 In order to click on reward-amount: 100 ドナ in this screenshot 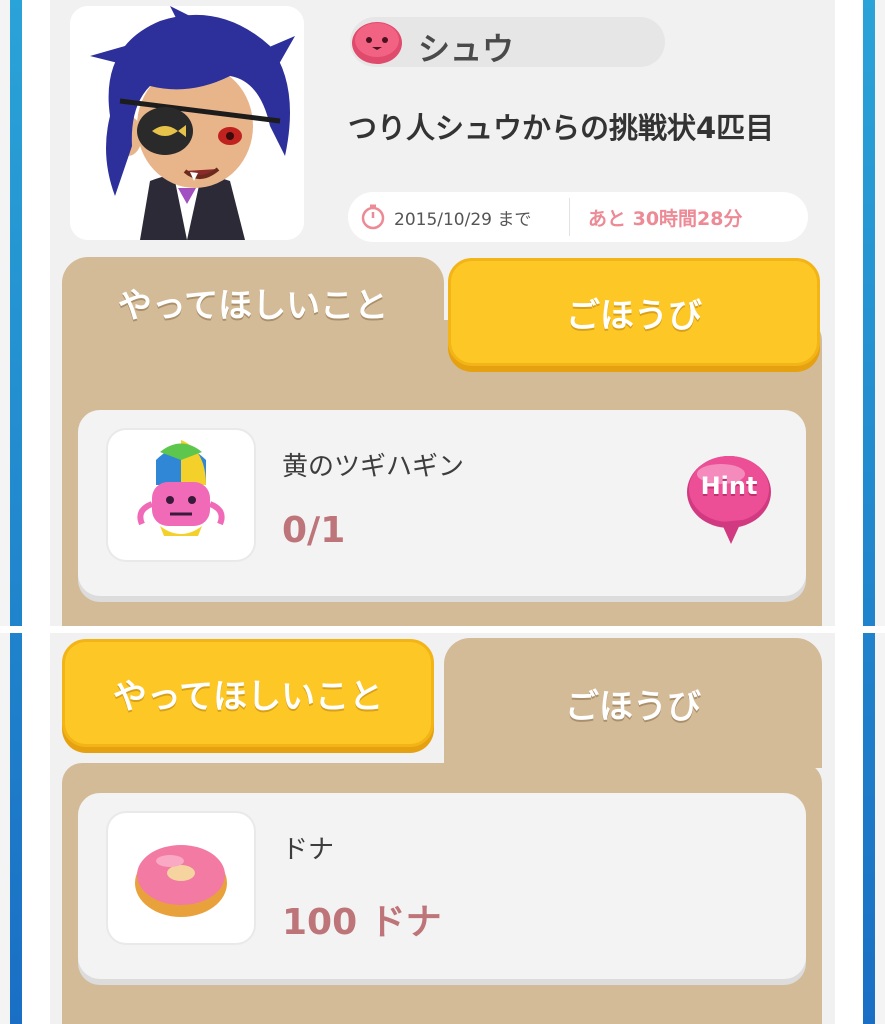, I will do `click(362, 922)`.